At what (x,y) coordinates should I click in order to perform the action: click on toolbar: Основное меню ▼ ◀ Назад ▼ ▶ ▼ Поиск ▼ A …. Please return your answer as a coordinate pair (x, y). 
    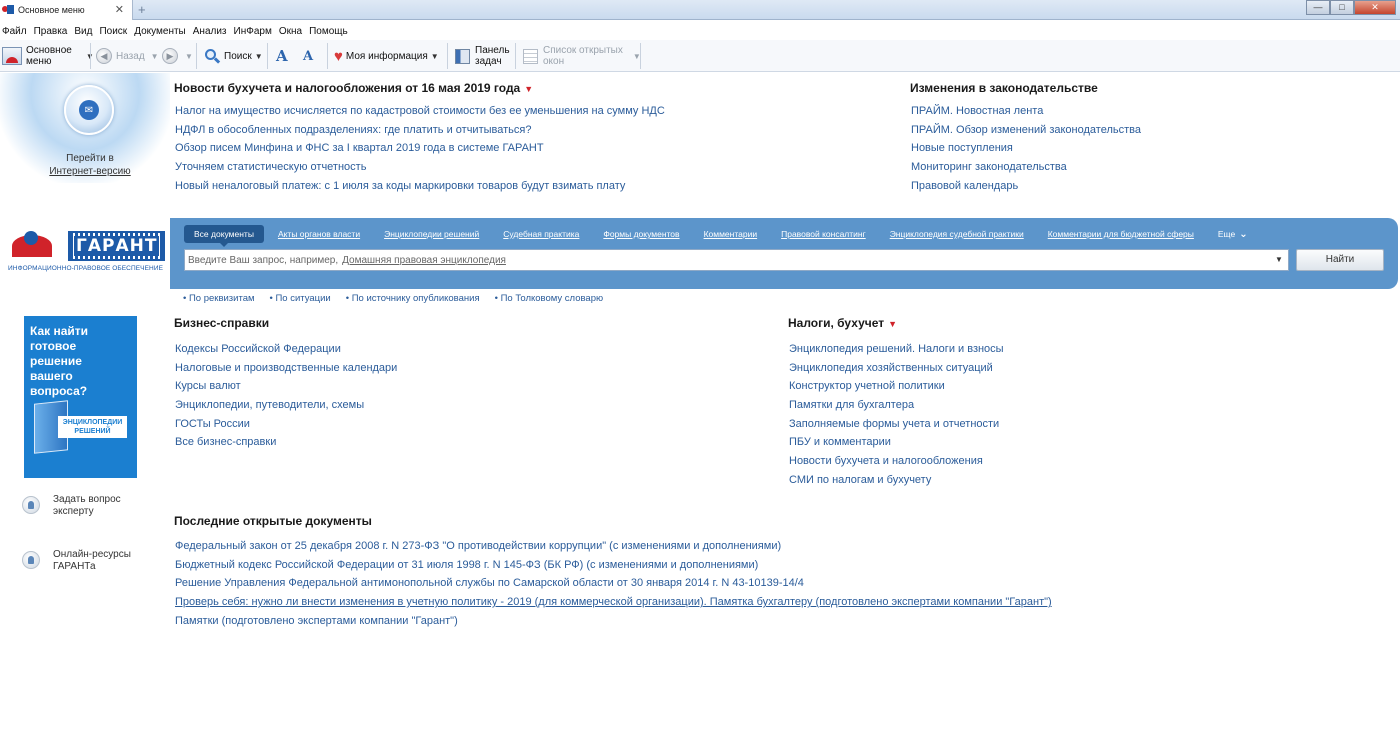
    Looking at the image, I should click on (700, 56).